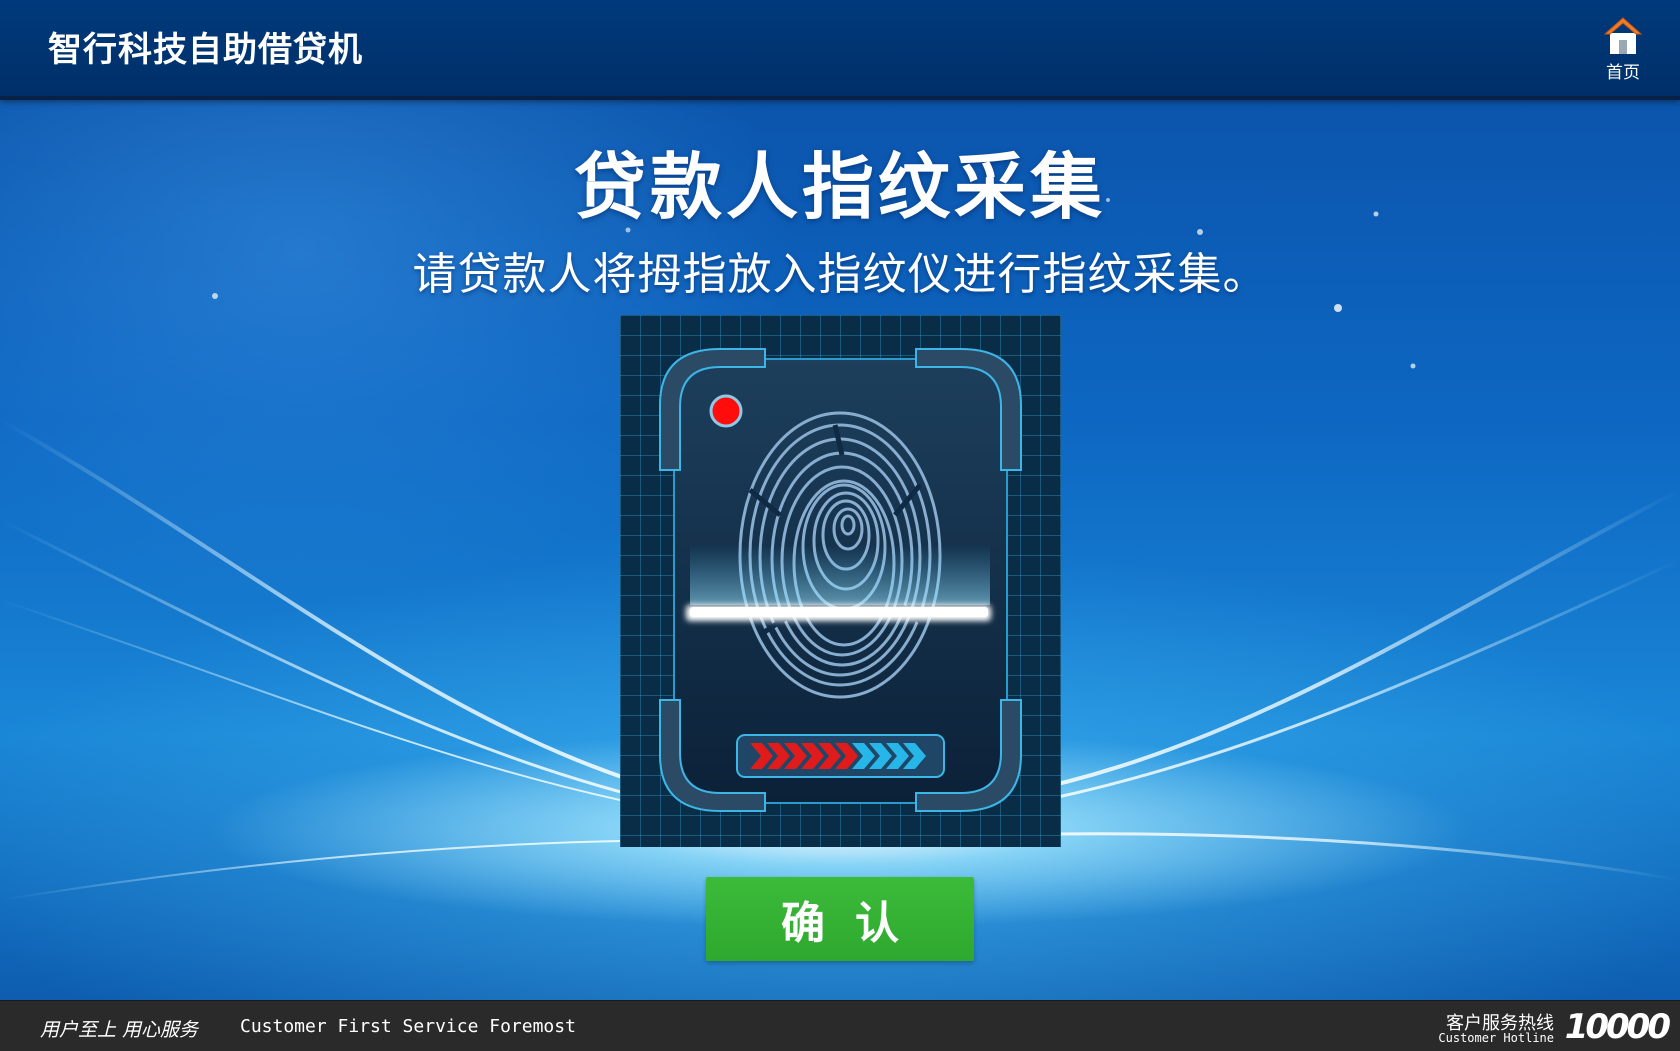 This screenshot has height=1051, width=1680. What do you see at coordinates (408, 1026) in the screenshot?
I see `slogan-english: Customer First Service Foremost` at bounding box center [408, 1026].